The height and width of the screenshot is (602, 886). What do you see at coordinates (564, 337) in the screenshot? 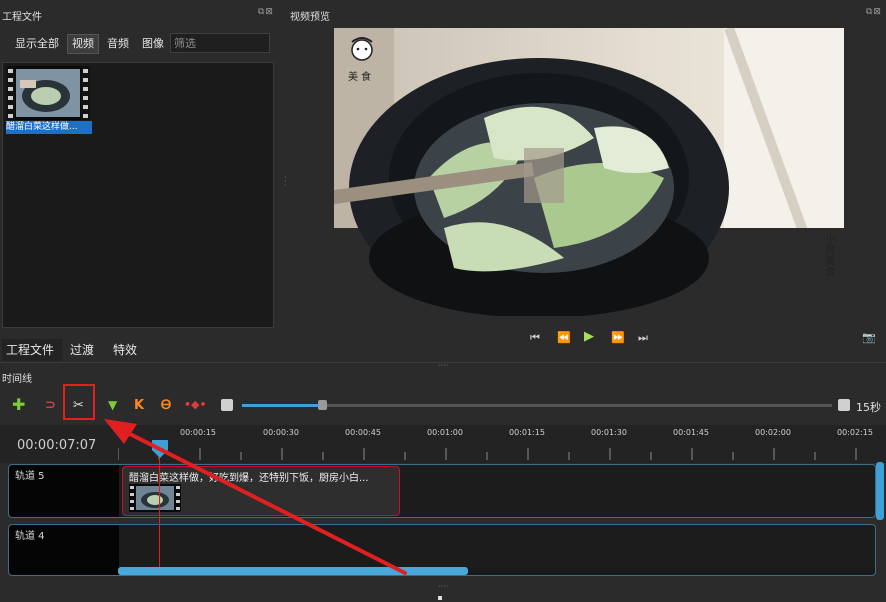
I see `rewind-button: ⏪` at bounding box center [564, 337].